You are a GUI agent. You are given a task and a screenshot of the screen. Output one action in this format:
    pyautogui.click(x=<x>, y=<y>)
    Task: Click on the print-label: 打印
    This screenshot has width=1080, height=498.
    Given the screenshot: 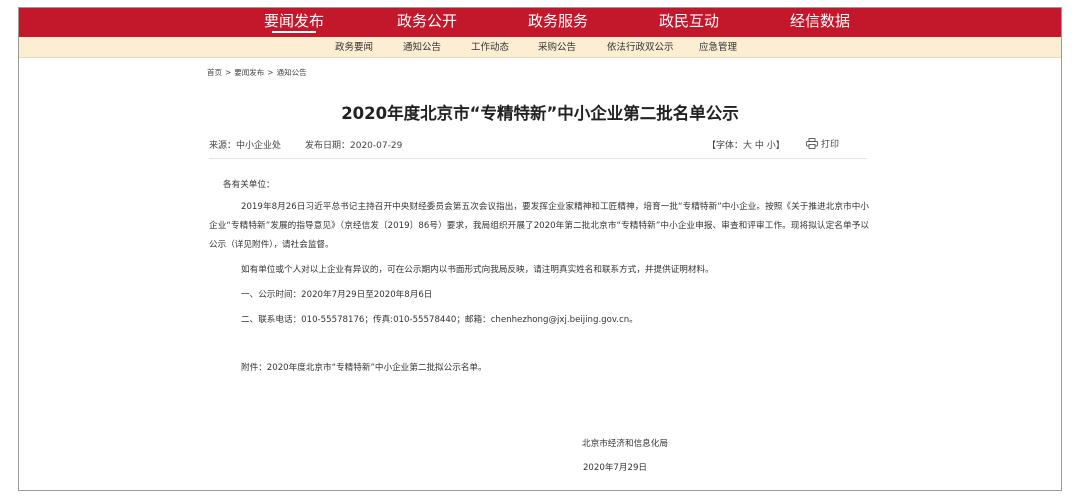 What is the action you would take?
    pyautogui.click(x=830, y=145)
    